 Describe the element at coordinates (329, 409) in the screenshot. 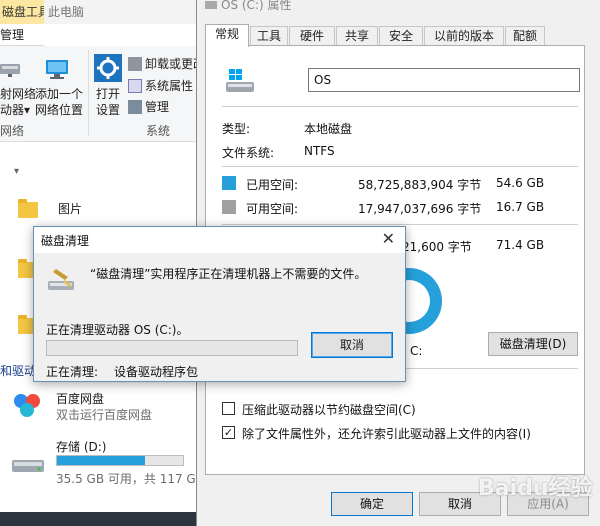

I see `compress-checkbox-label: 压缩此驱动器以节约磁盘空间(C)` at that location.